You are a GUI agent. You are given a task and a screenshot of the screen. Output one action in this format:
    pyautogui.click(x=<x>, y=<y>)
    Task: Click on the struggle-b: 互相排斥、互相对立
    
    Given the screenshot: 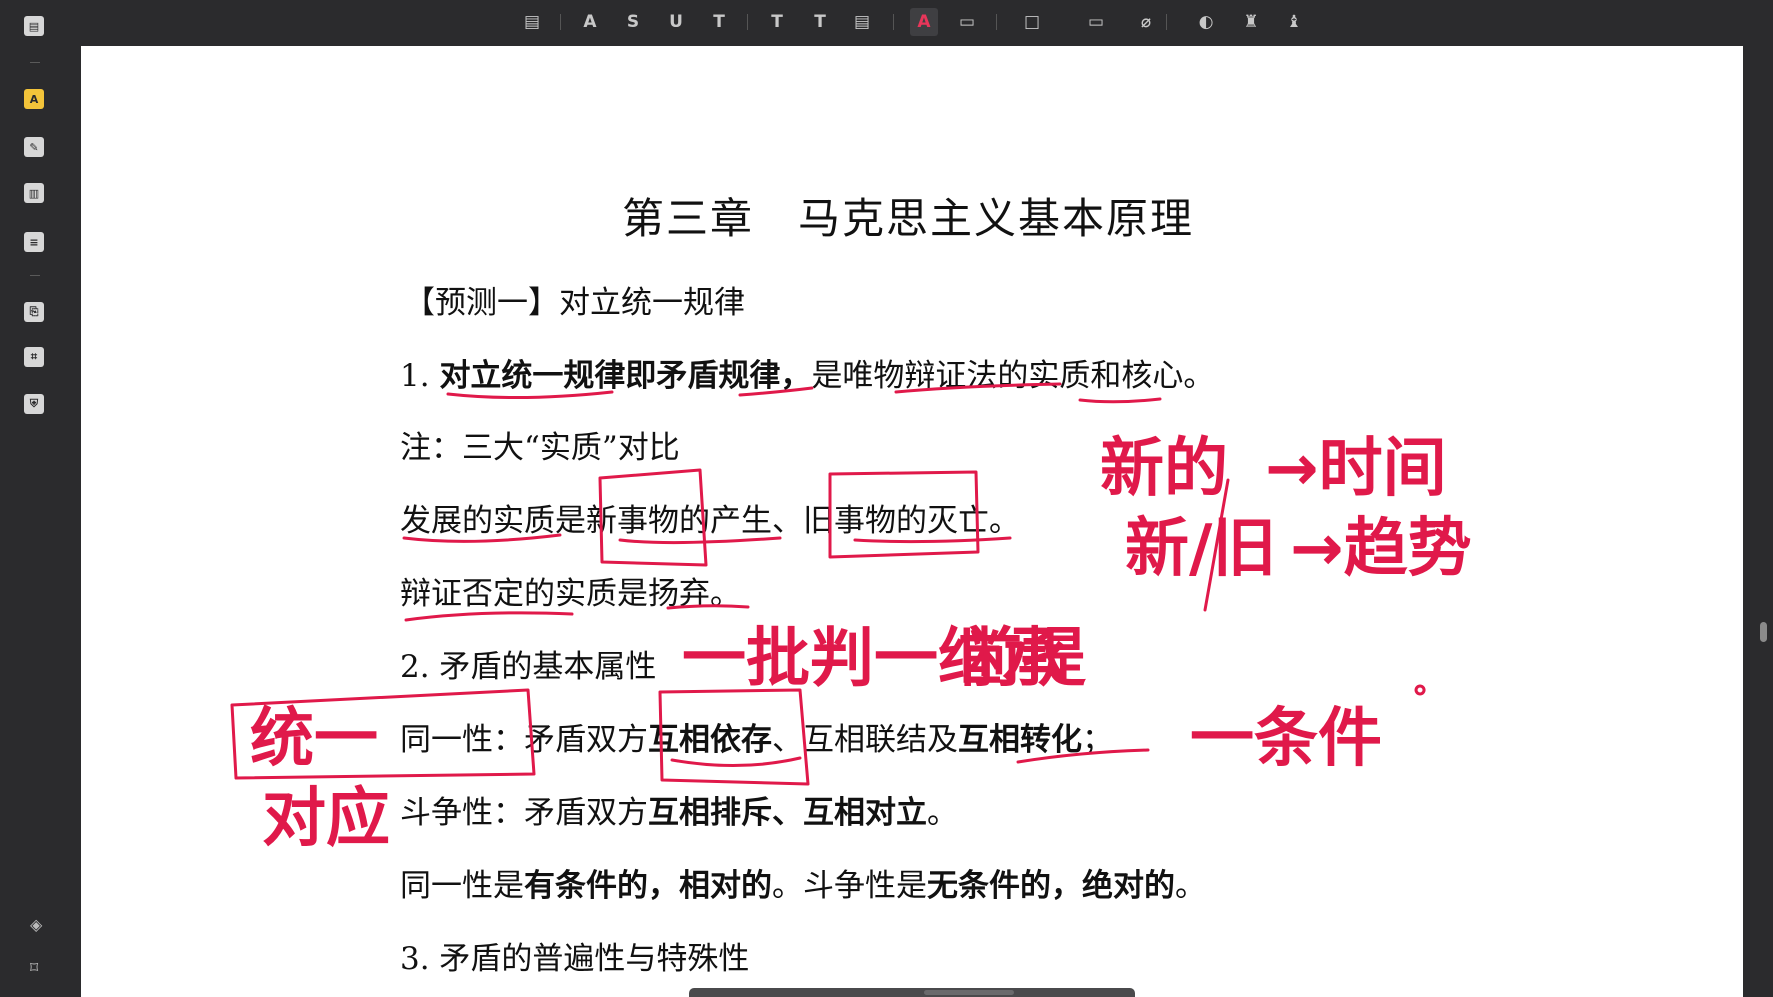 What is the action you would take?
    pyautogui.click(x=787, y=813)
    